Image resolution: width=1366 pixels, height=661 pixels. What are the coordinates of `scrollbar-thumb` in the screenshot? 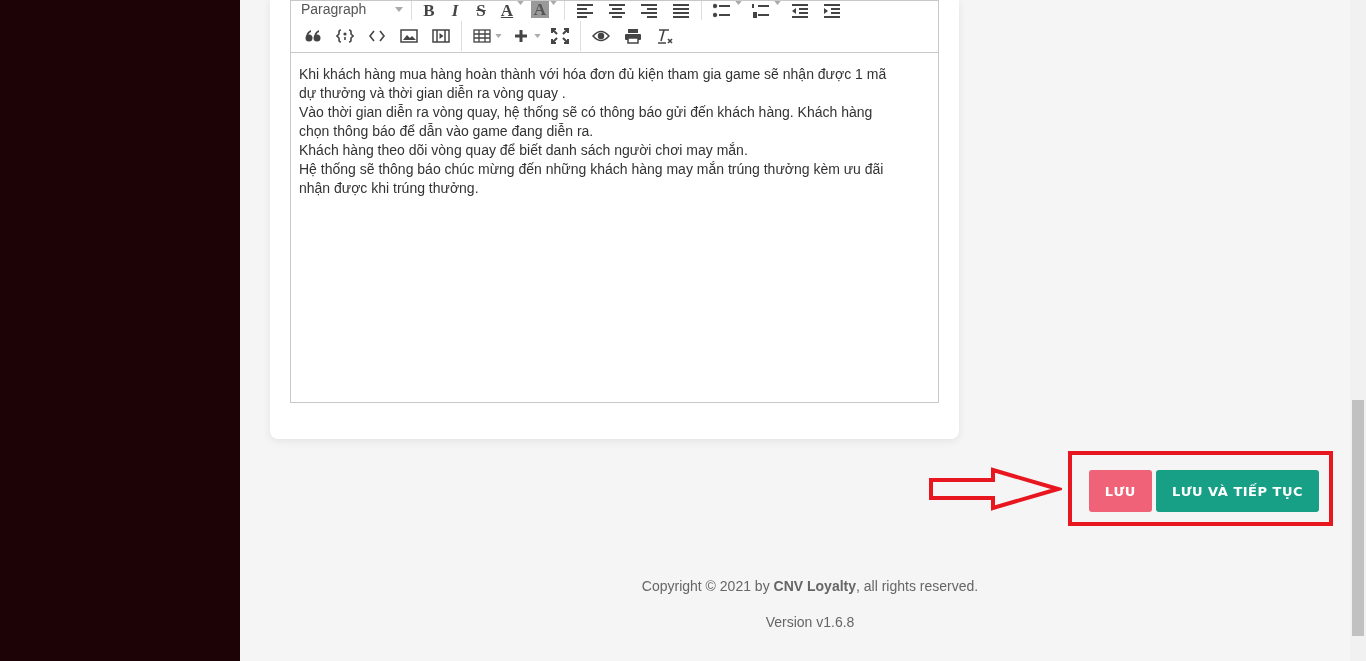 It's located at (1358, 518).